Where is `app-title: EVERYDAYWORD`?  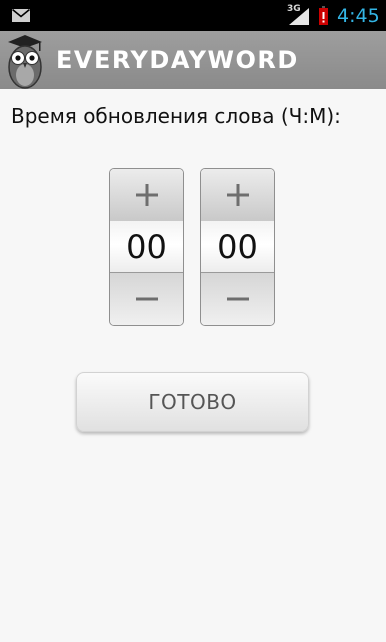 app-title: EVERYDAYWORD is located at coordinates (177, 60).